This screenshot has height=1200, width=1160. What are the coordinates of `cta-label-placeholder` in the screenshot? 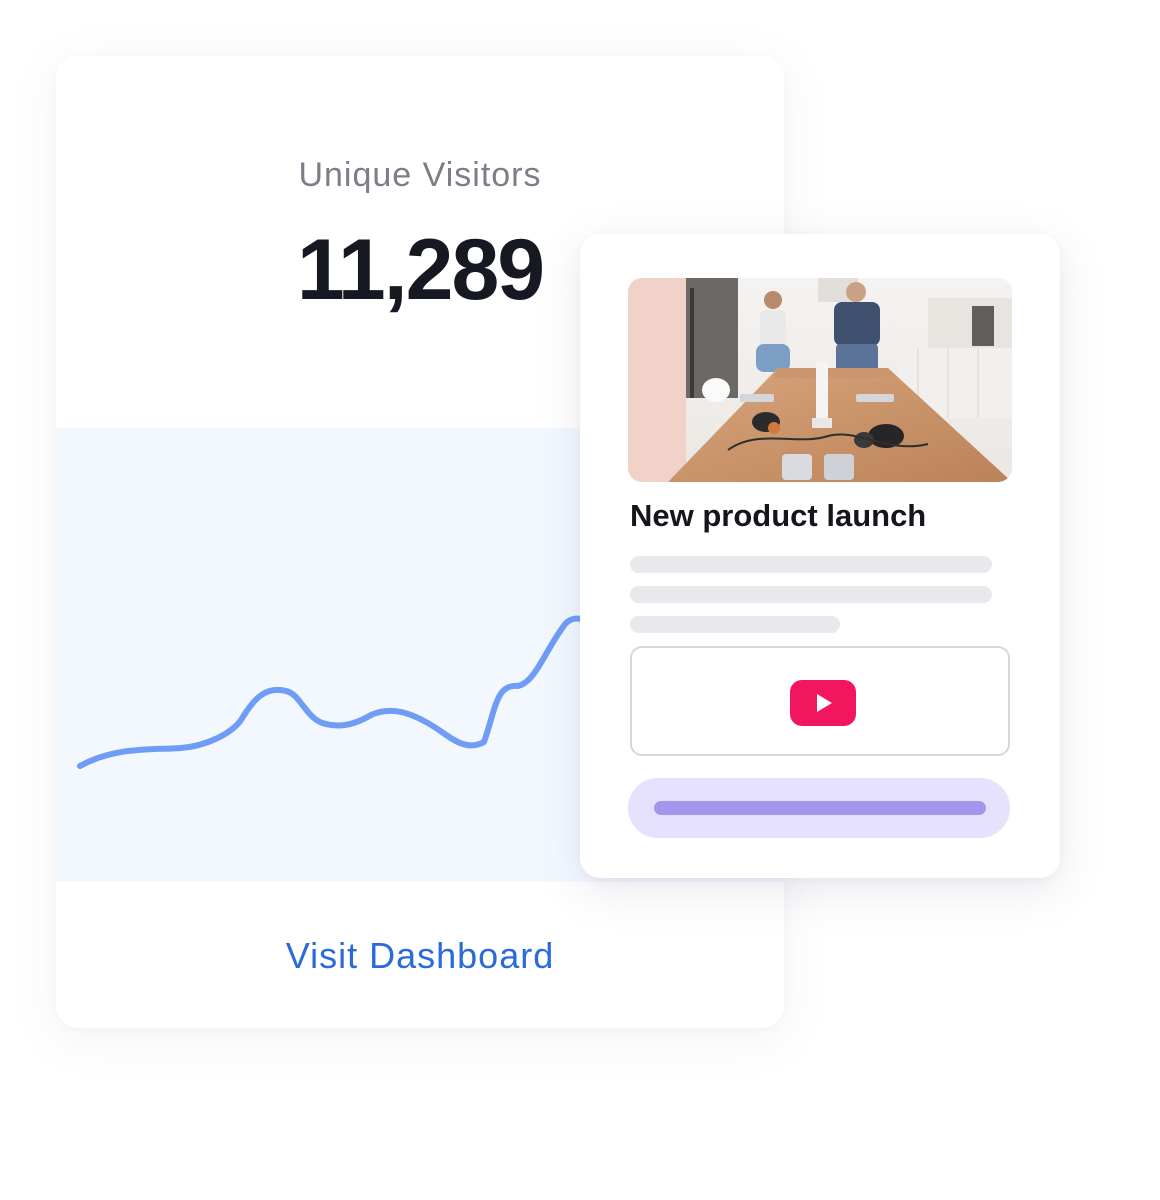 It's located at (820, 808).